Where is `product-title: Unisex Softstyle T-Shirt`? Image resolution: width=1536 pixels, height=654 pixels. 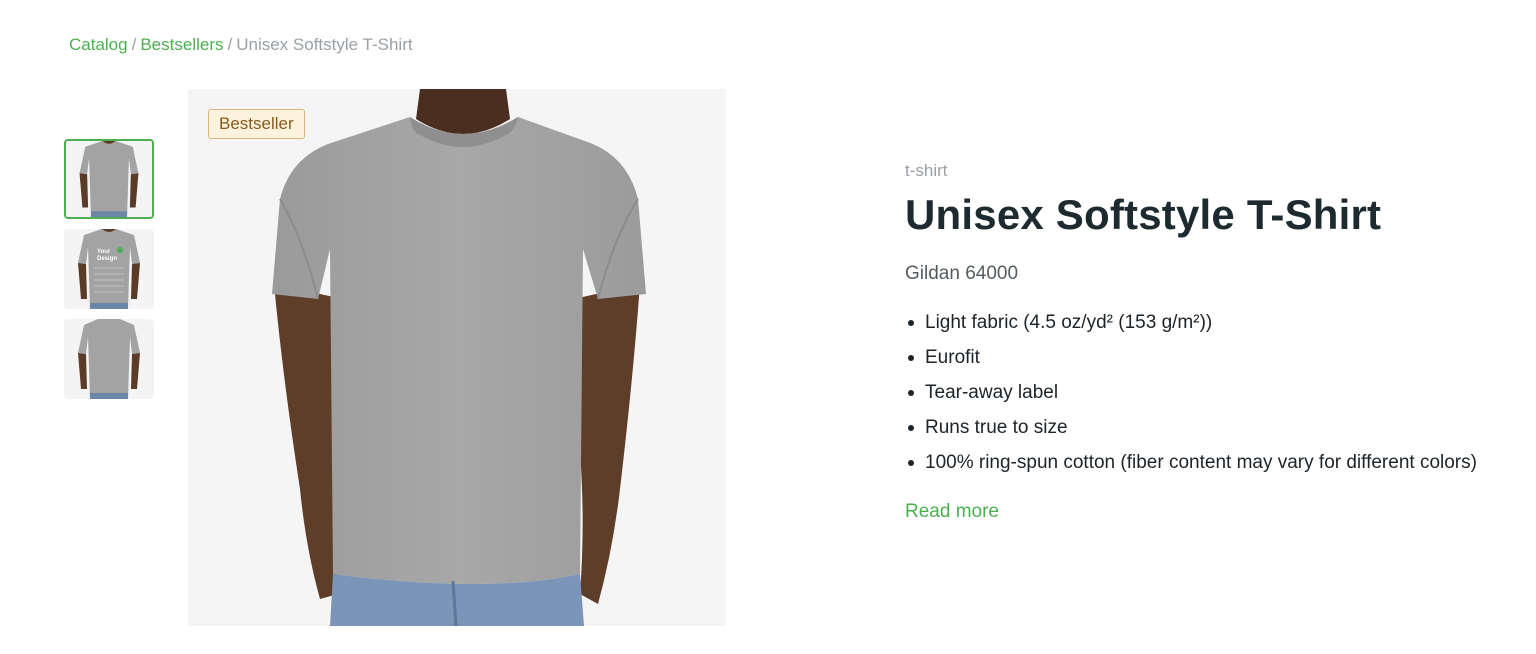
product-title: Unisex Softstyle T-Shirt is located at coordinates (1143, 214).